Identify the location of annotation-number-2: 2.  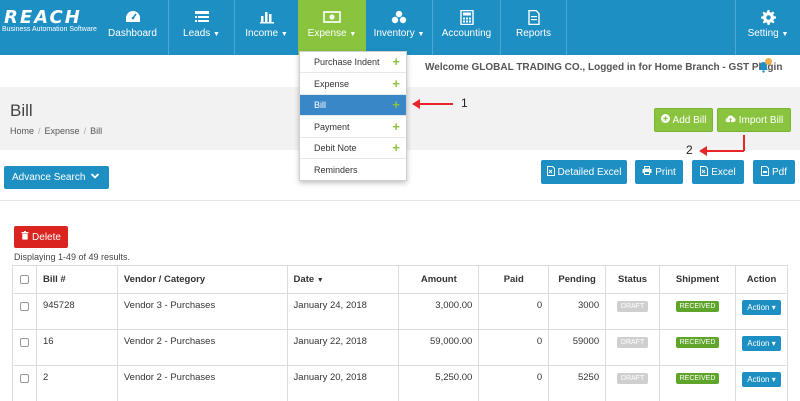
(689, 150).